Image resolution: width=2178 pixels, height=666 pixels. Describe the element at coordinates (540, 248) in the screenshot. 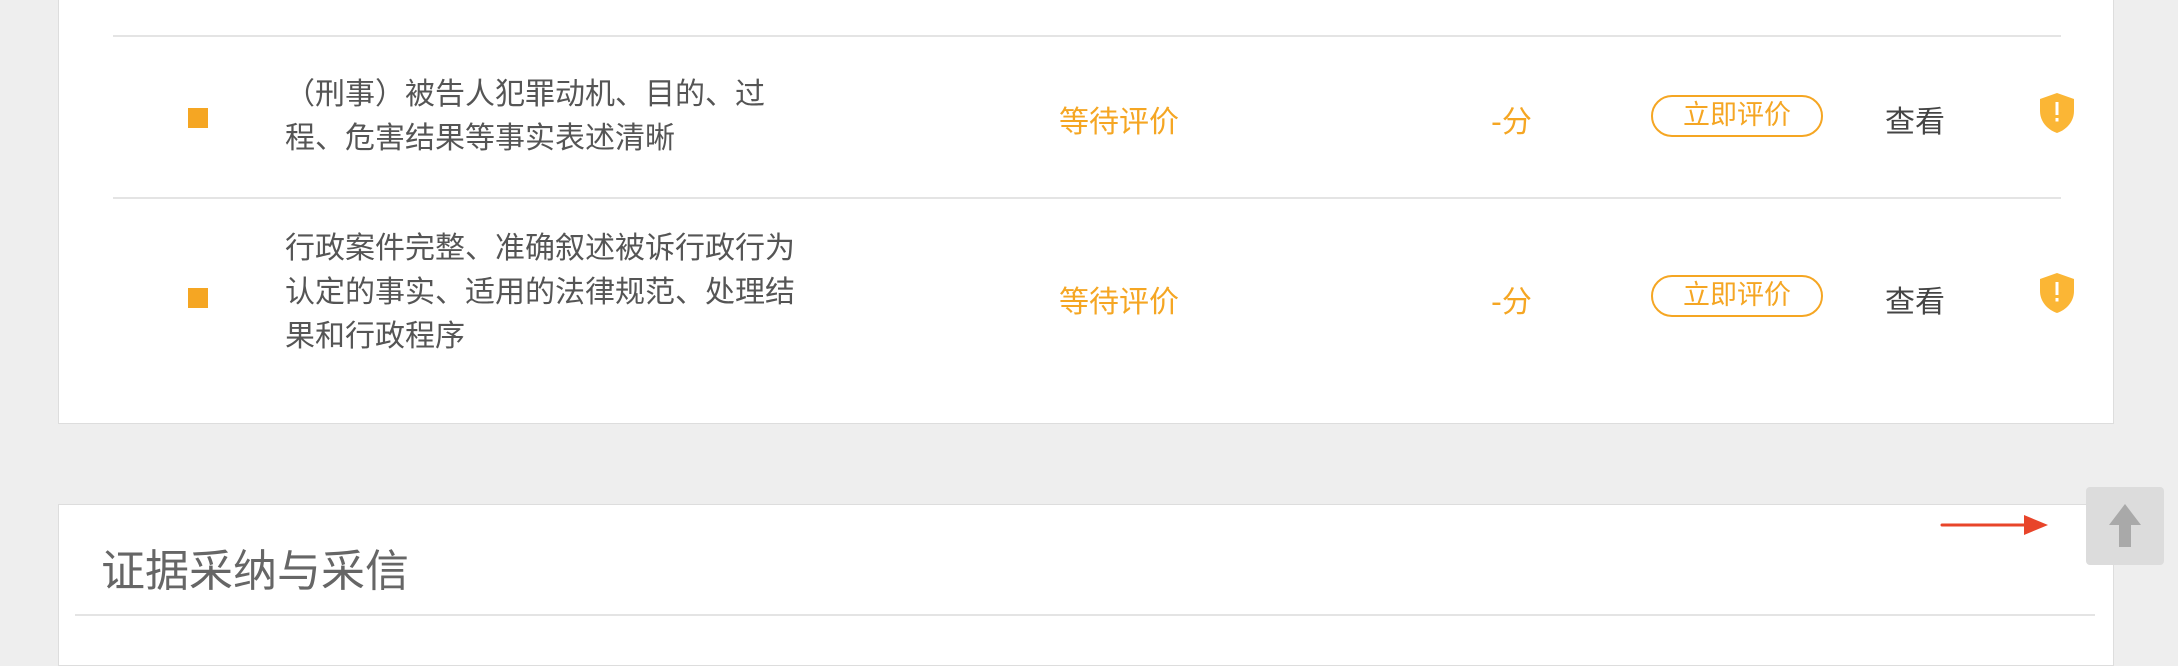

I see `criterion-line: 行政案件完整、准确叙述被诉行政行为` at that location.